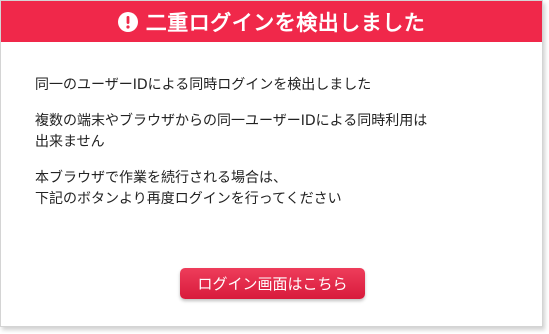 The height and width of the screenshot is (334, 549). I want to click on message-paragraph-2: 複数の端末やブラウザからの同一ユーザーIDによる同時利用は 出来ません, so click(275, 132).